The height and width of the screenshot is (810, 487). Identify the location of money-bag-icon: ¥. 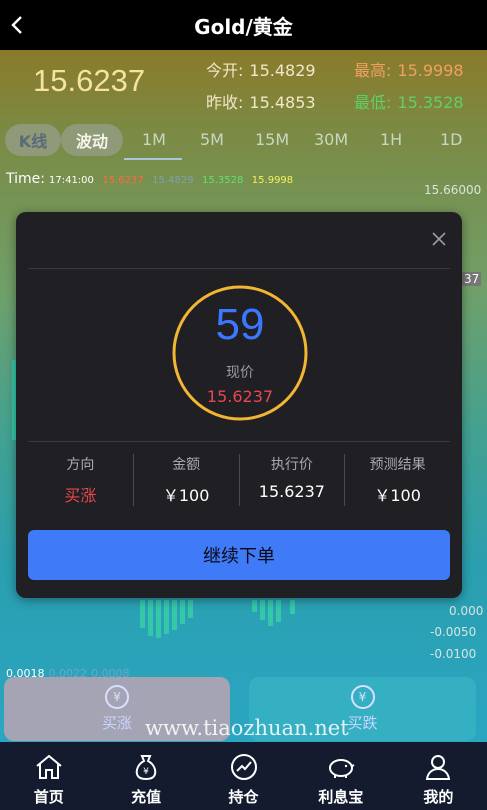
(146, 768).